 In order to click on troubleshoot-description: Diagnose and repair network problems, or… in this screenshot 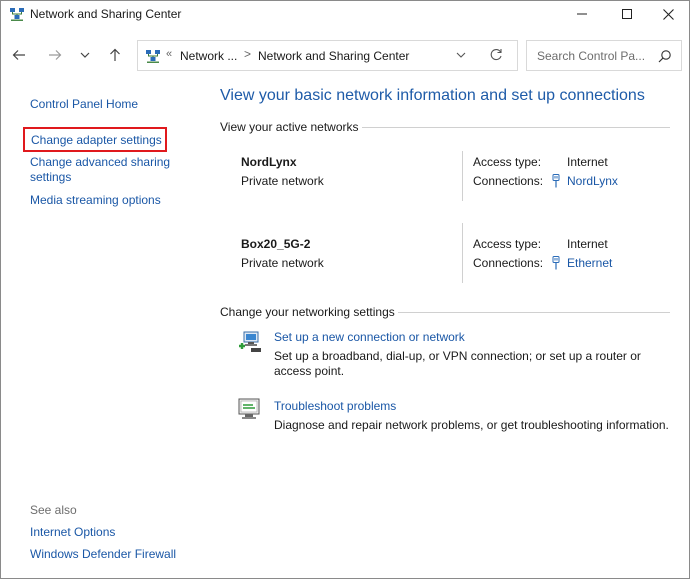, I will do `click(471, 425)`.